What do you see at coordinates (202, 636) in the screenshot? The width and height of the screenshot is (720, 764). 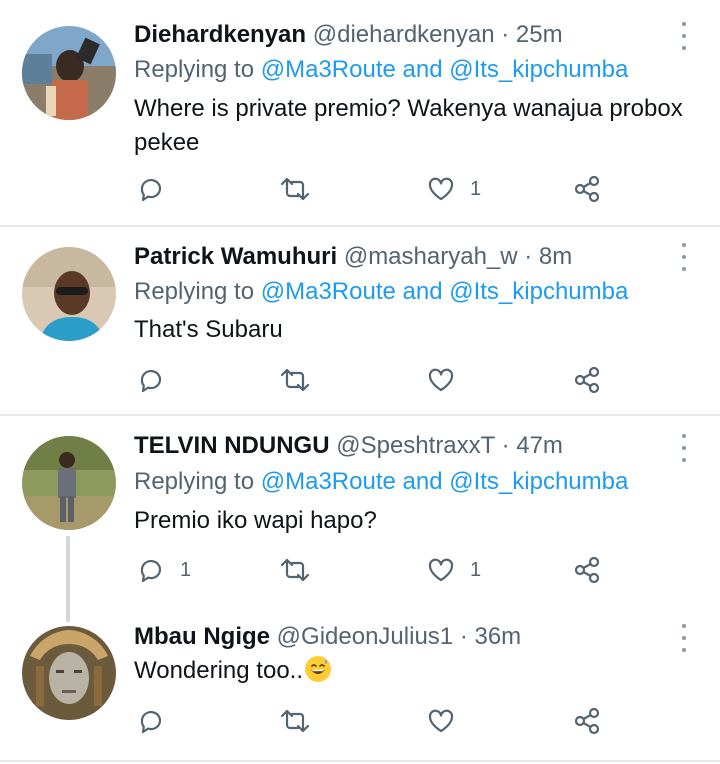 I see `author-name: Mbau Ngige` at bounding box center [202, 636].